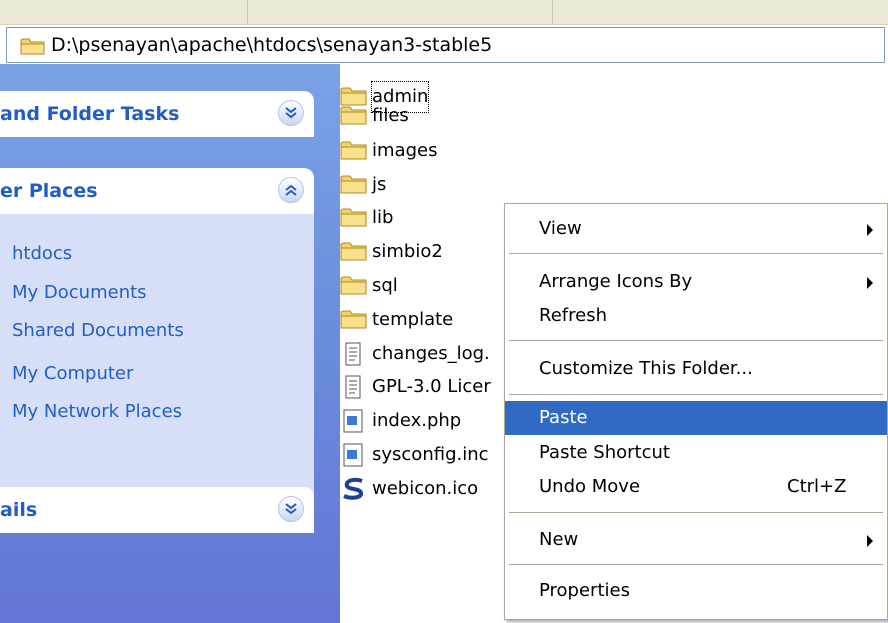 The height and width of the screenshot is (623, 888). What do you see at coordinates (431, 353) in the screenshot?
I see `file-name: changes_log.` at bounding box center [431, 353].